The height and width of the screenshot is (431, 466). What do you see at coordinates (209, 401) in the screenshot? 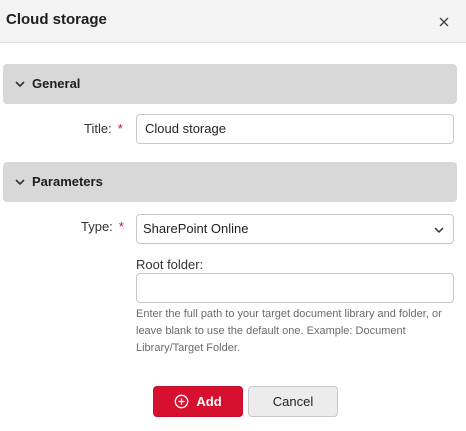
I see `add-button-label: Add` at bounding box center [209, 401].